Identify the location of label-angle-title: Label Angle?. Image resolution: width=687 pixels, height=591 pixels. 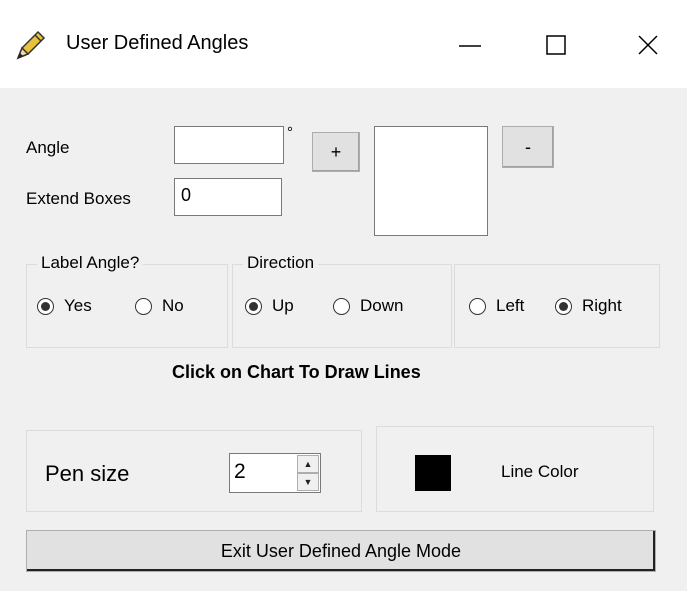
(90, 263).